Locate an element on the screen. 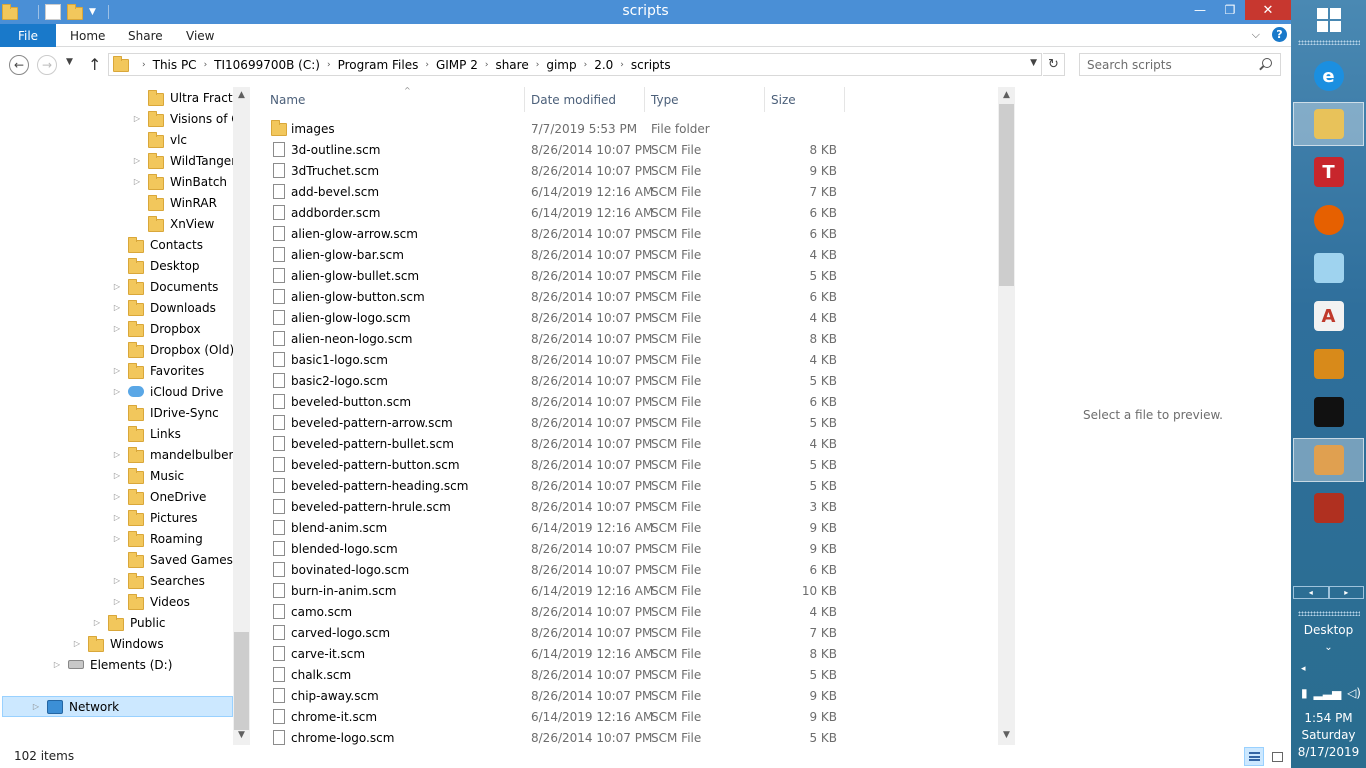  power-icon: ▮ is located at coordinates (1304, 693).